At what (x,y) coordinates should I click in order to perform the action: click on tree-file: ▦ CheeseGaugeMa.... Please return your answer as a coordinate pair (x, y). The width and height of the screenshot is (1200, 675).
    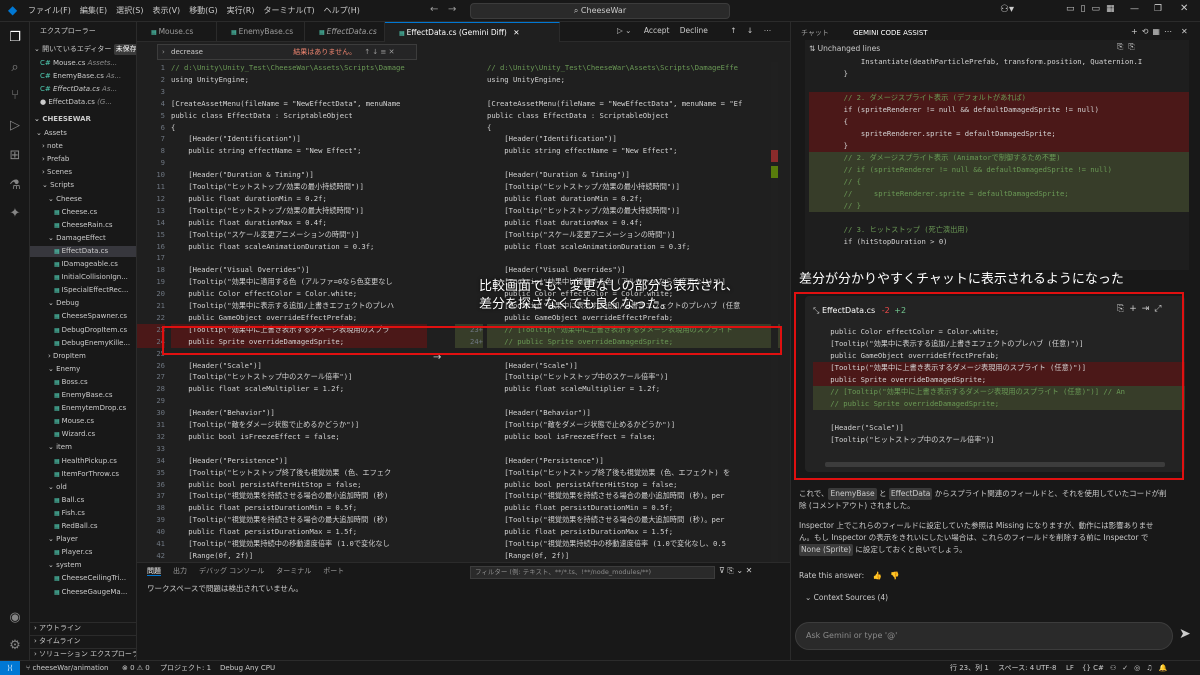
    Looking at the image, I should click on (83, 592).